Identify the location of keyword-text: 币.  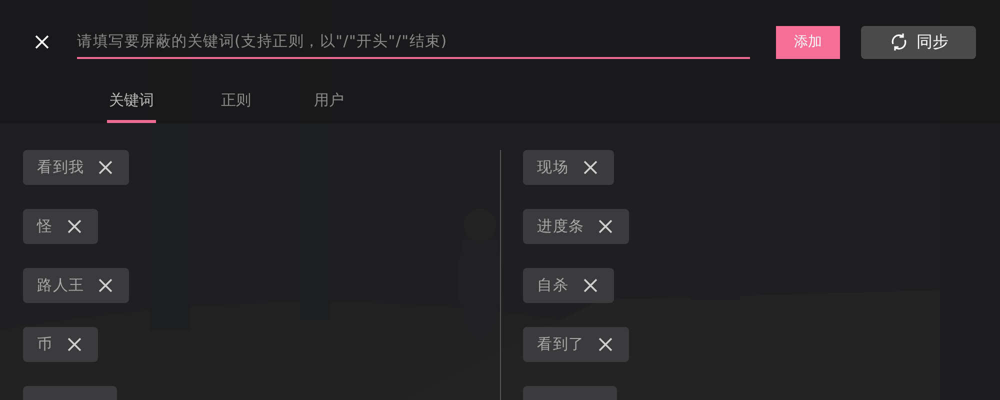
(45, 345).